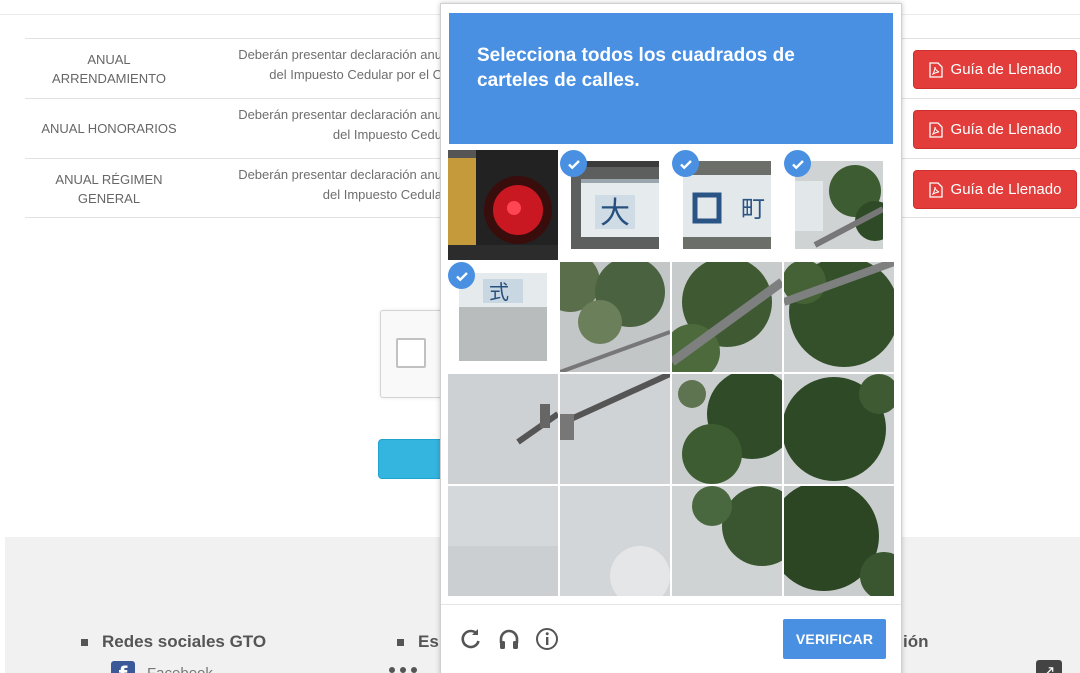  I want to click on footer-heading-text: ión, so click(916, 641).